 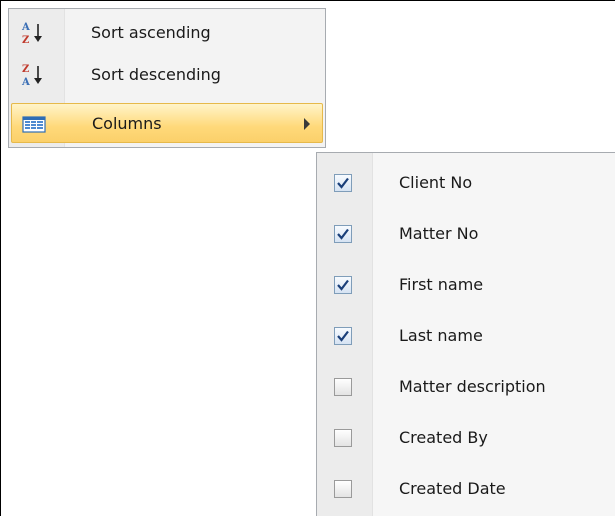 I want to click on column-label: Matter description, so click(x=472, y=386).